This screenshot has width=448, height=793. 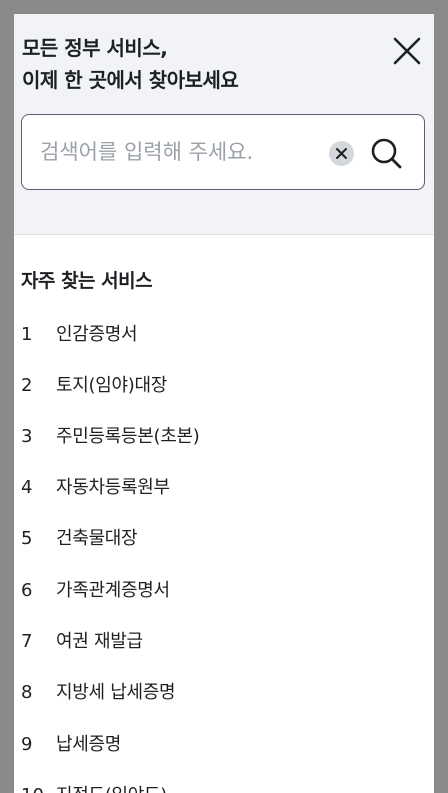 I want to click on rank-number: 2, so click(x=27, y=385).